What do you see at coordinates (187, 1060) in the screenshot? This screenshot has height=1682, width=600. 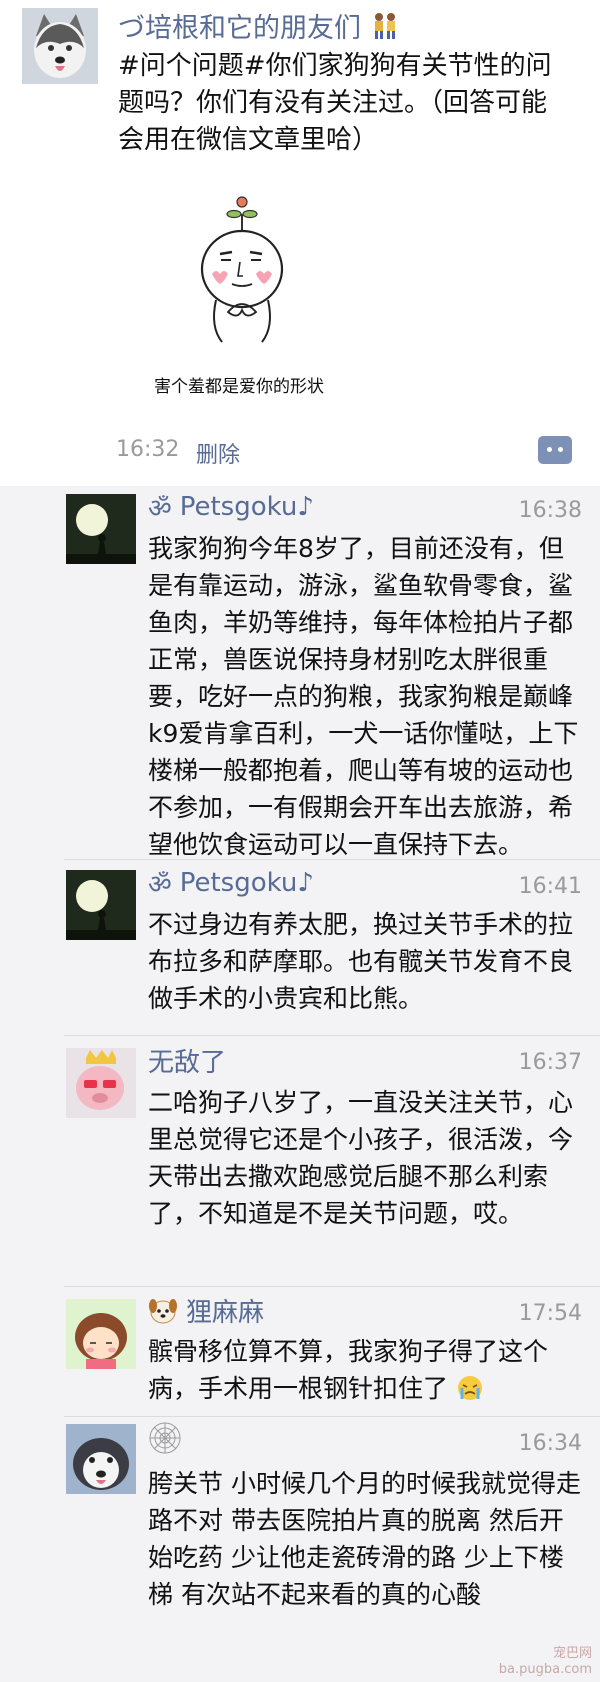 I see `commenter-name: 无敌了` at bounding box center [187, 1060].